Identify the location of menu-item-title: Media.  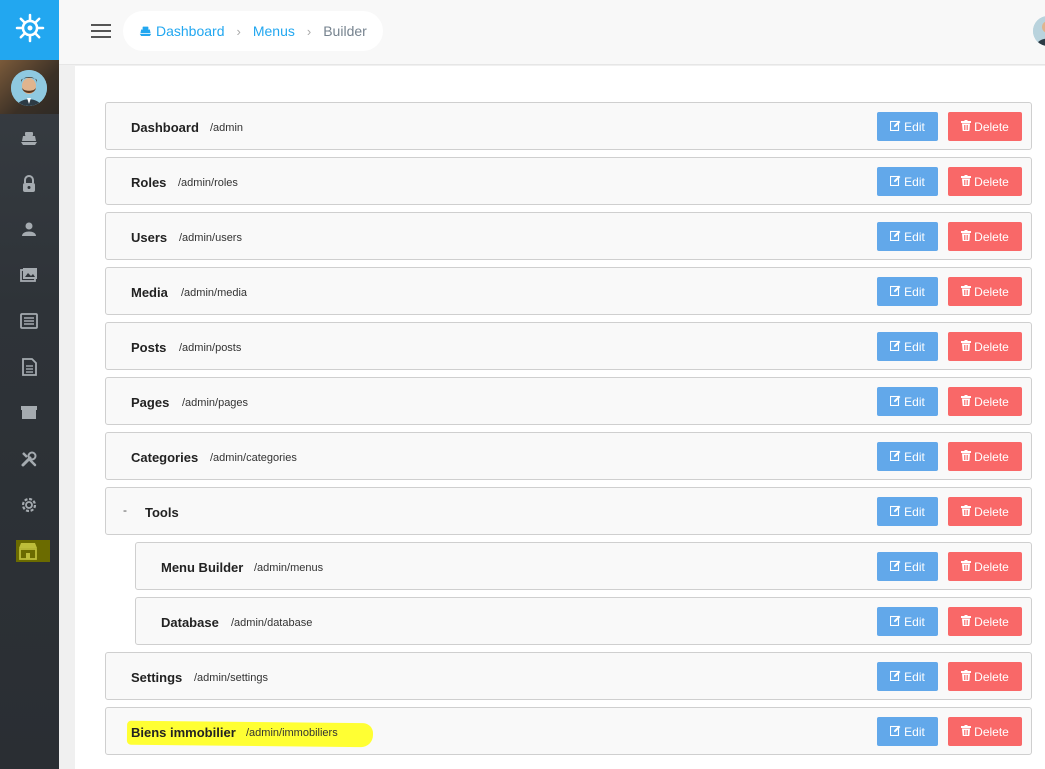
(149, 292).